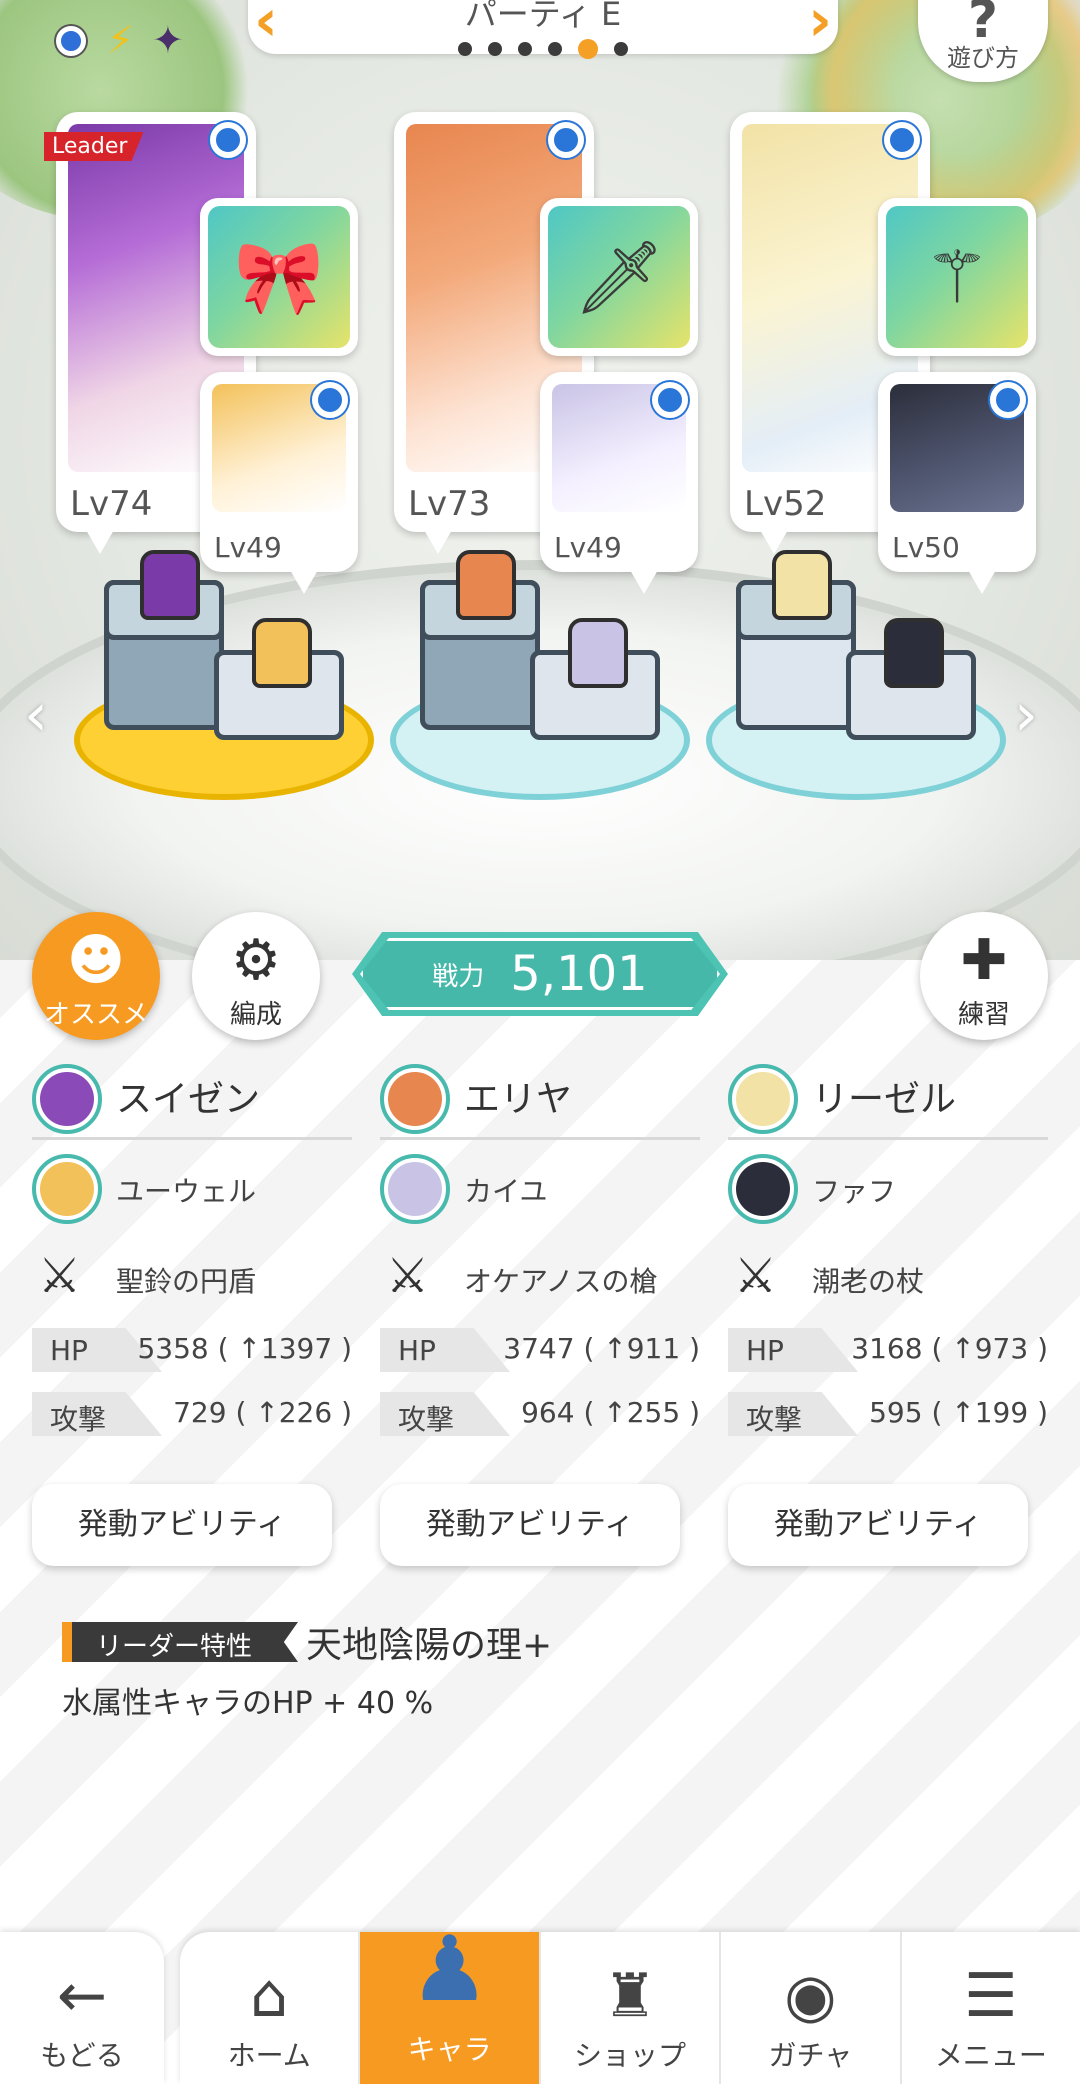 Image resolution: width=1080 pixels, height=2084 pixels. Describe the element at coordinates (192, 1100) in the screenshot. I see `main-character-row: スイゼン` at that location.